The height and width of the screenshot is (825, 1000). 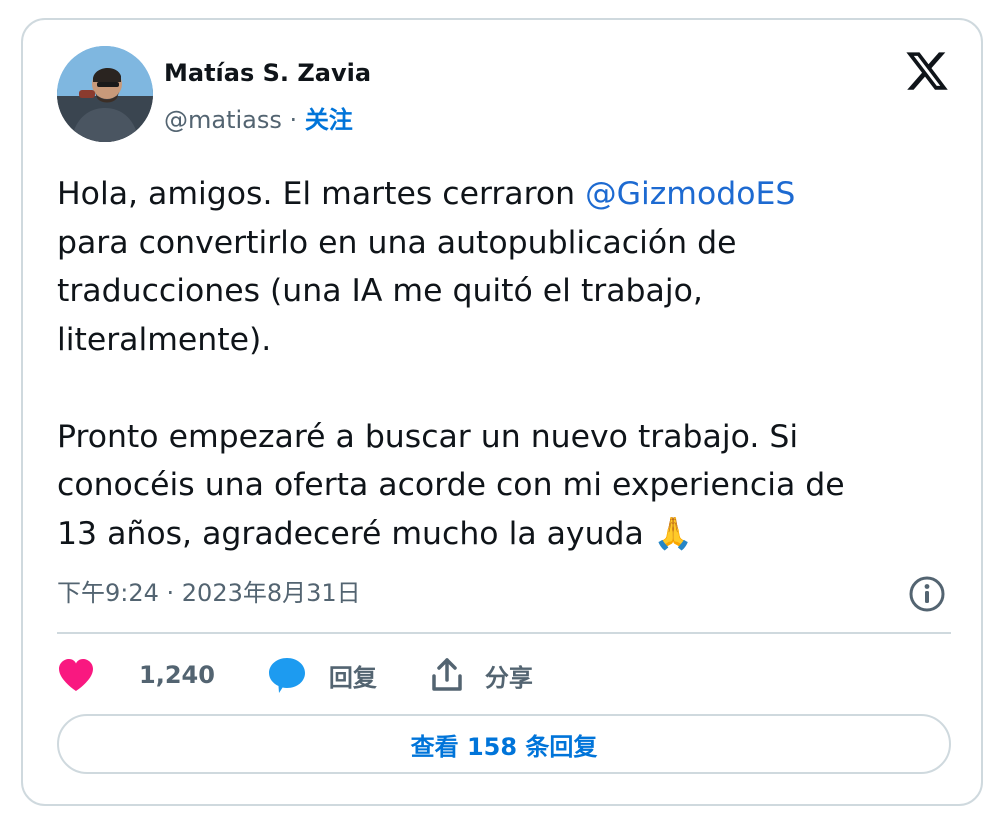 I want to click on info-icon, so click(x=927, y=594).